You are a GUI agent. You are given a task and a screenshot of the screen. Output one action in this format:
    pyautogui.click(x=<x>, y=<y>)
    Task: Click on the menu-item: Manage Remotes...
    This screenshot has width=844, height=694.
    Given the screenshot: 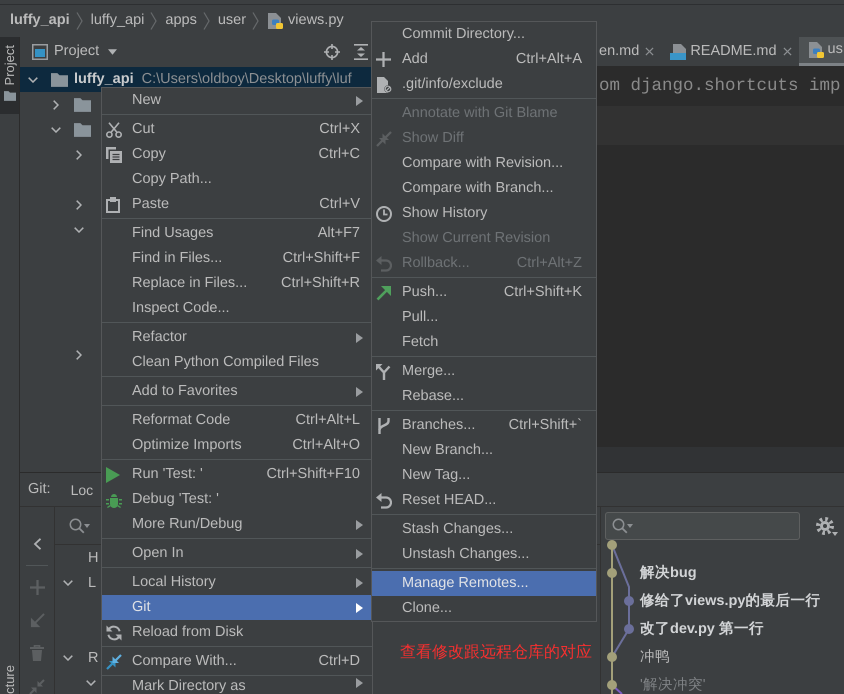 What is the action you would take?
    pyautogui.click(x=484, y=583)
    